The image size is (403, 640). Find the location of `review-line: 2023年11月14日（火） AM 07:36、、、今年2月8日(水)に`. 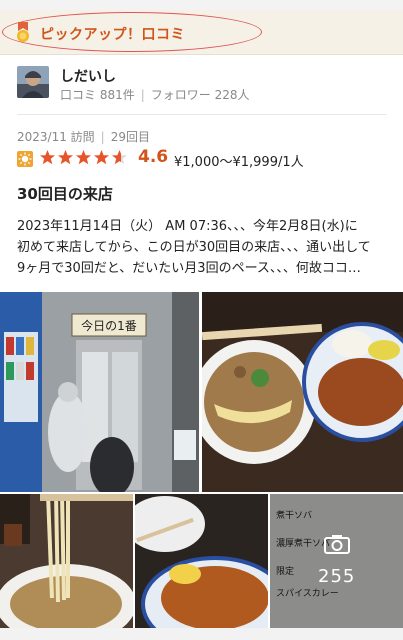

review-line: 2023年11月14日（火） AM 07:36、、、今年2月8日(水)に is located at coordinates (187, 226).